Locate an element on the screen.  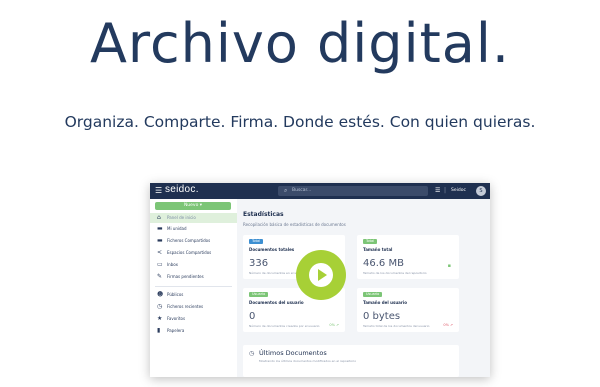
video-play-button is located at coordinates (321, 275).